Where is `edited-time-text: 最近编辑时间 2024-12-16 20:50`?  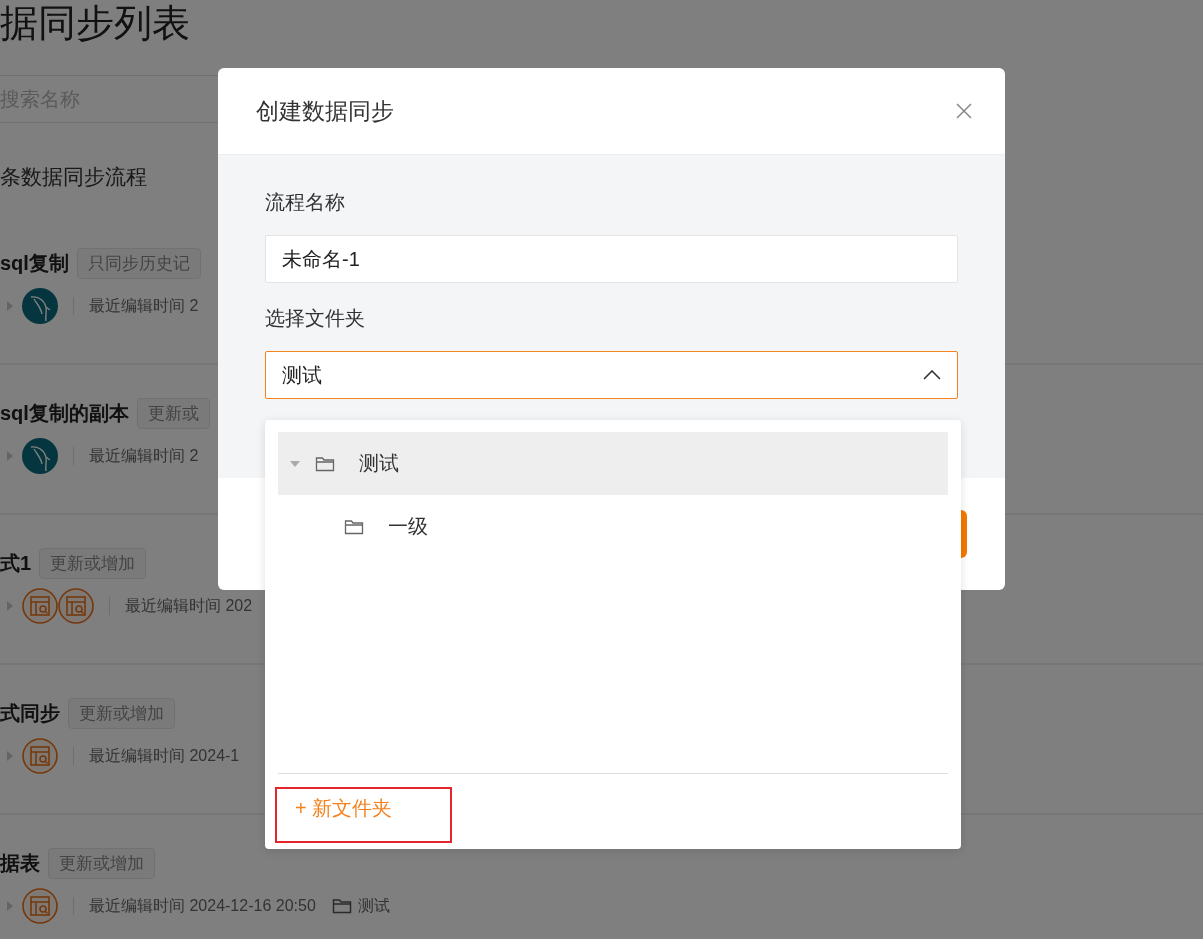 edited-time-text: 最近编辑时间 2024-12-16 20:50 is located at coordinates (202, 905).